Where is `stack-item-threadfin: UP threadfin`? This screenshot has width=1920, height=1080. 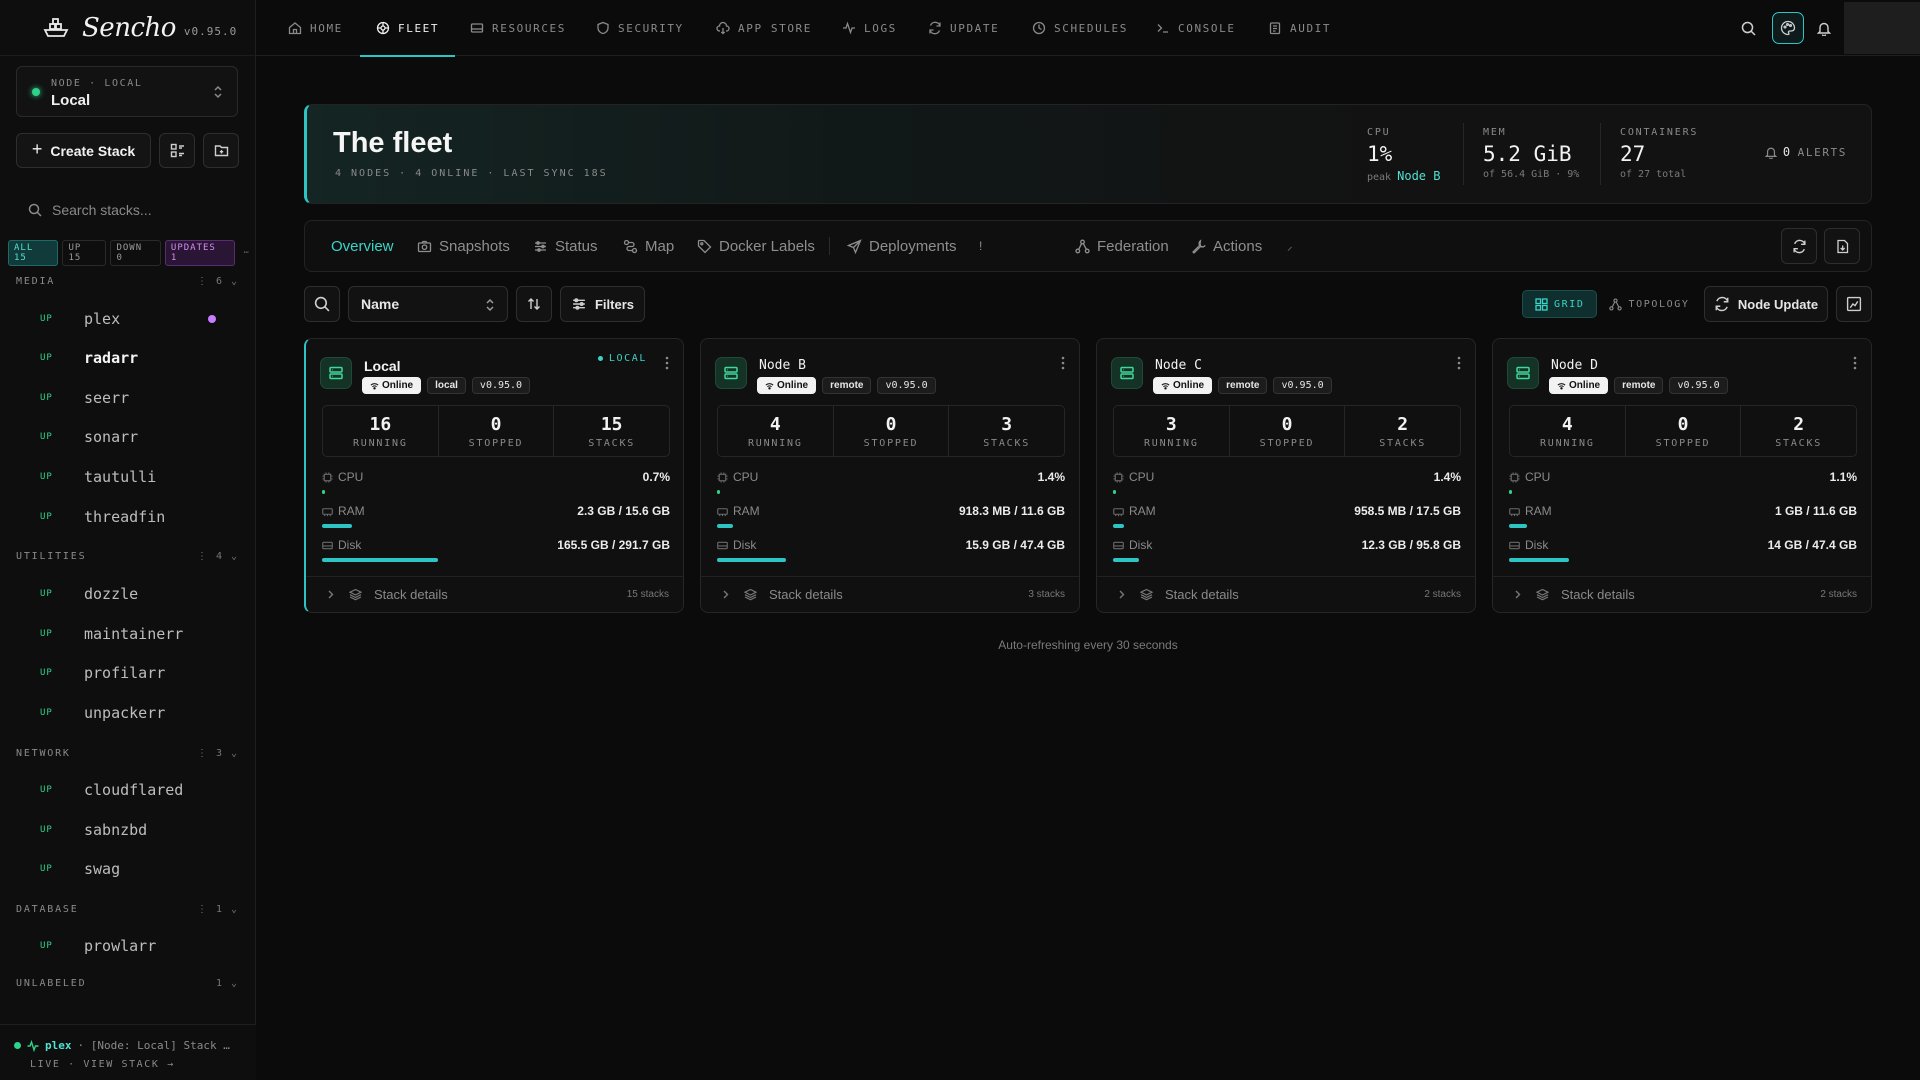 stack-item-threadfin: UP threadfin is located at coordinates (127, 517).